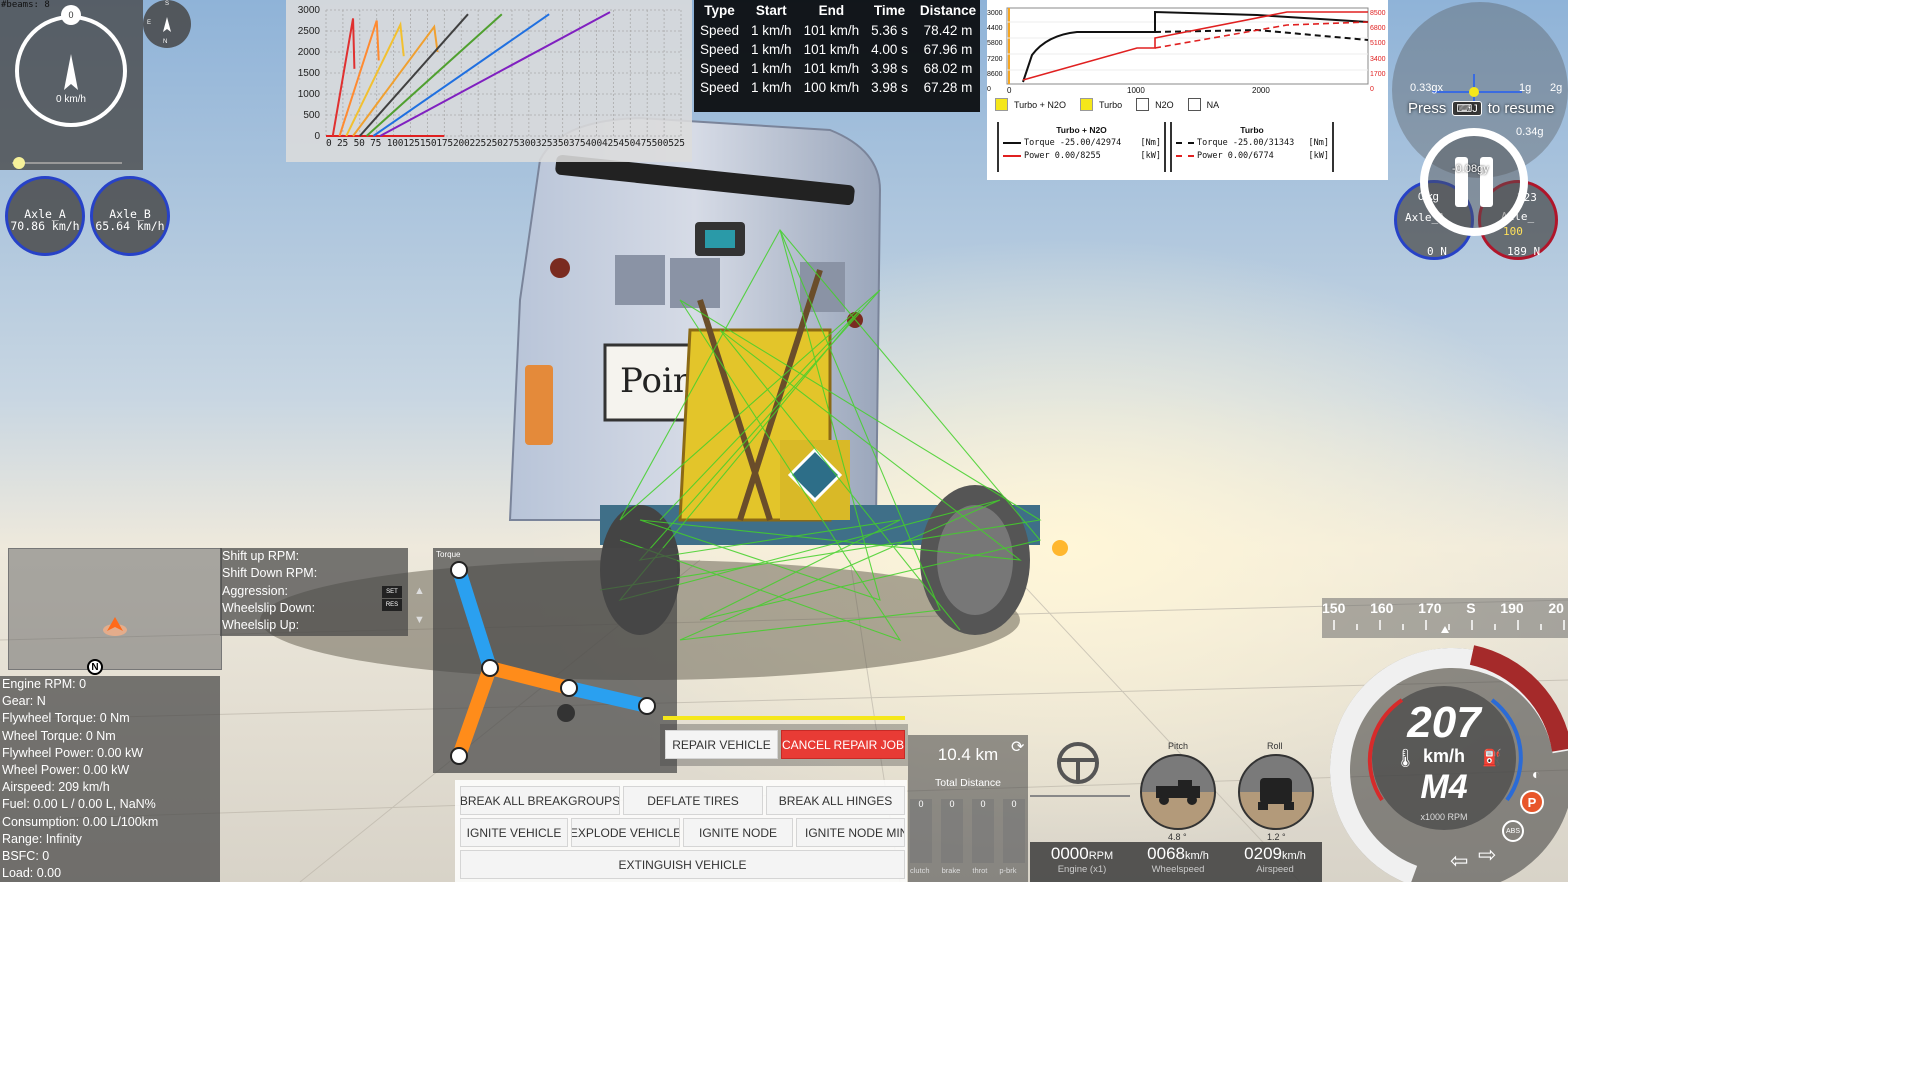 The width and height of the screenshot is (1920, 1080). I want to click on heading-tick: 170, so click(1430, 608).